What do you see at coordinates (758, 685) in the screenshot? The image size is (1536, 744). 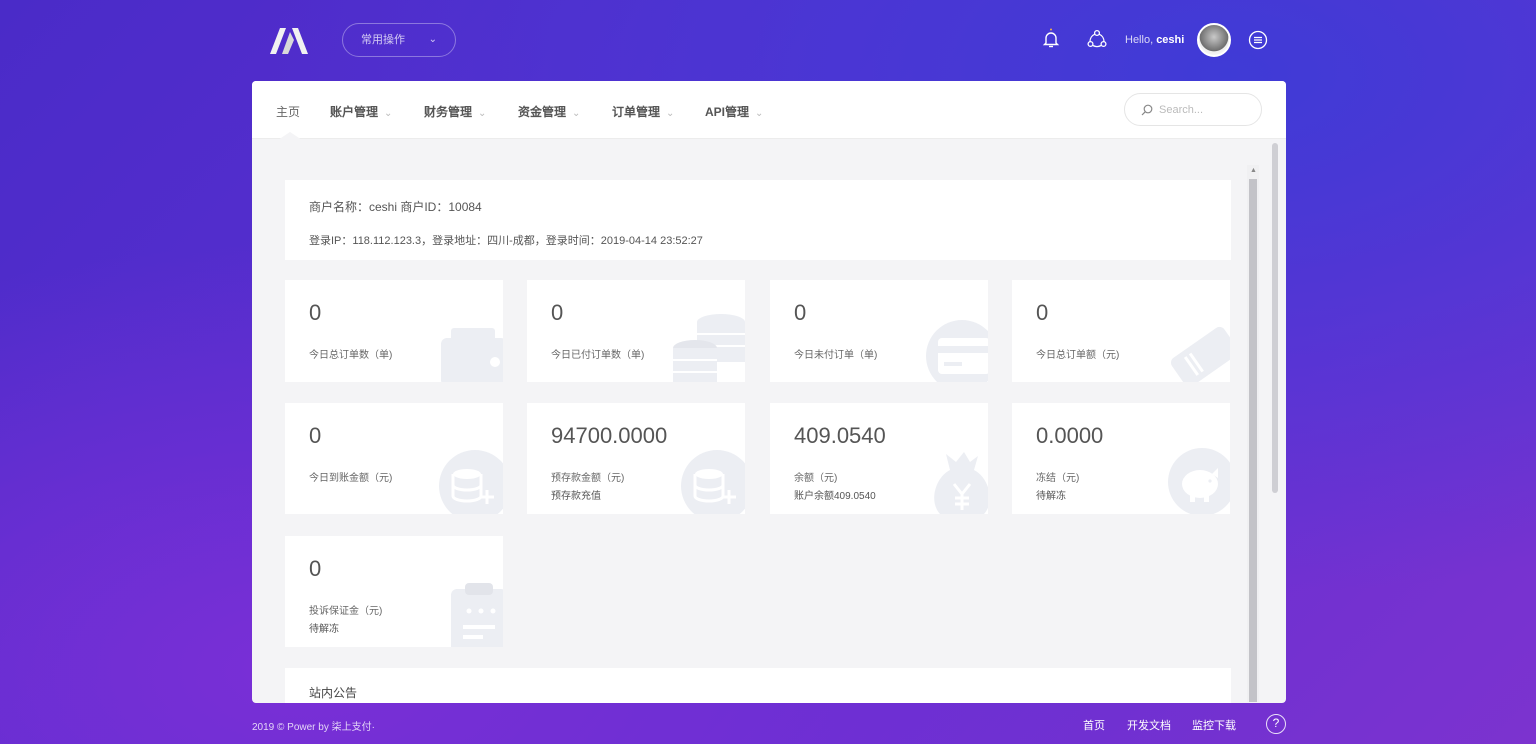 I see `announcements-card: 站内公告` at bounding box center [758, 685].